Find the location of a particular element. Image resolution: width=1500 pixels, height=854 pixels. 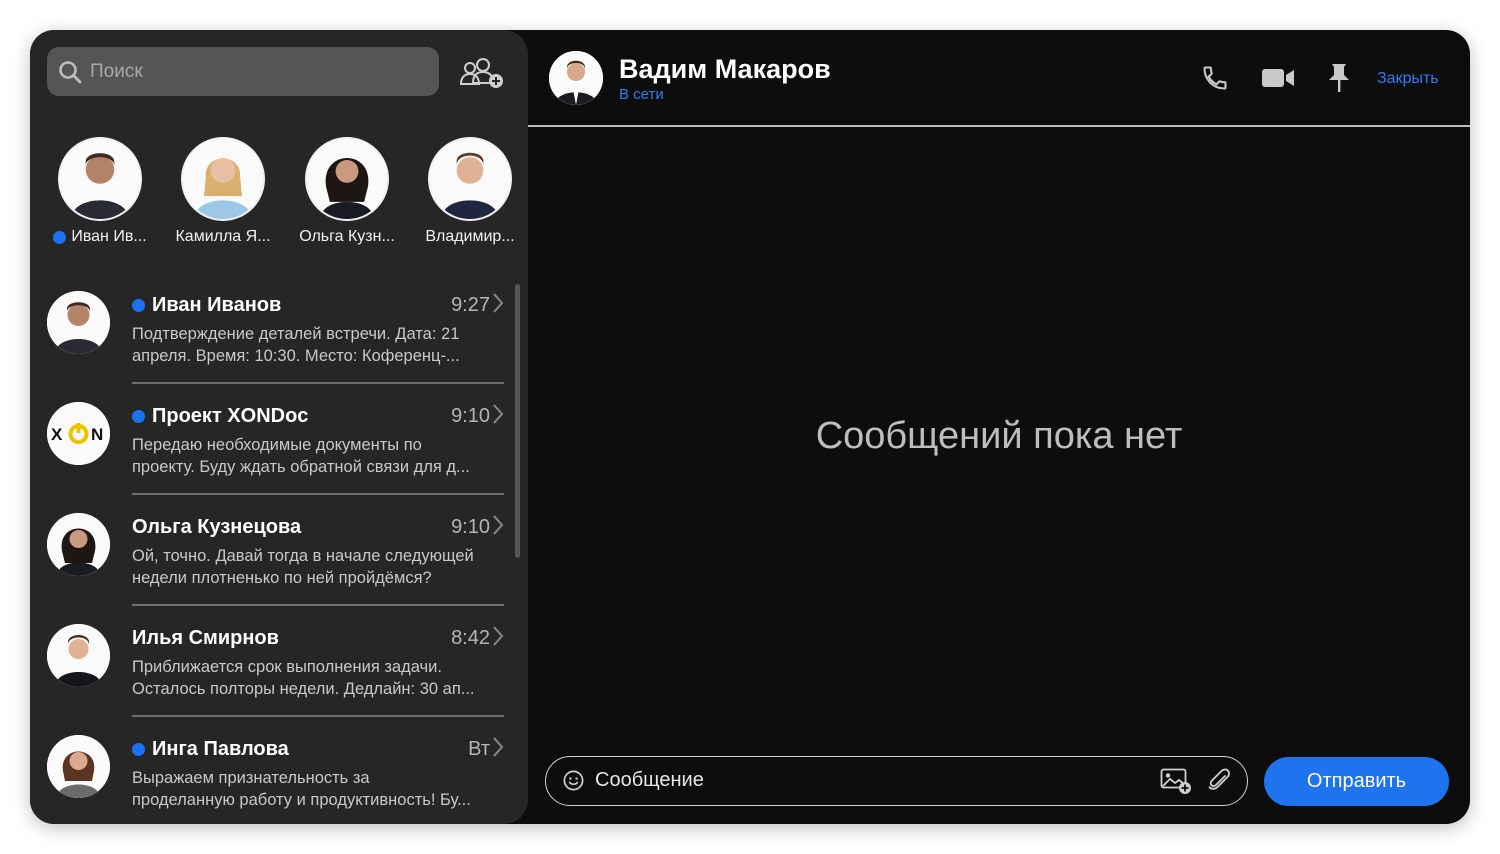

add-contact-button is located at coordinates (482, 74).